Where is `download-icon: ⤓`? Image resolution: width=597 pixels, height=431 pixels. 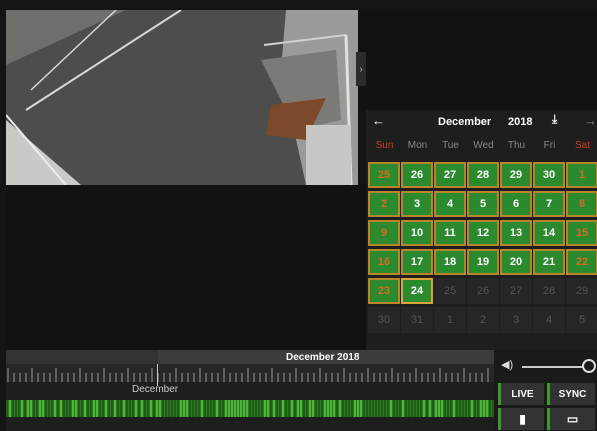 download-icon: ⤓ is located at coordinates (554, 119).